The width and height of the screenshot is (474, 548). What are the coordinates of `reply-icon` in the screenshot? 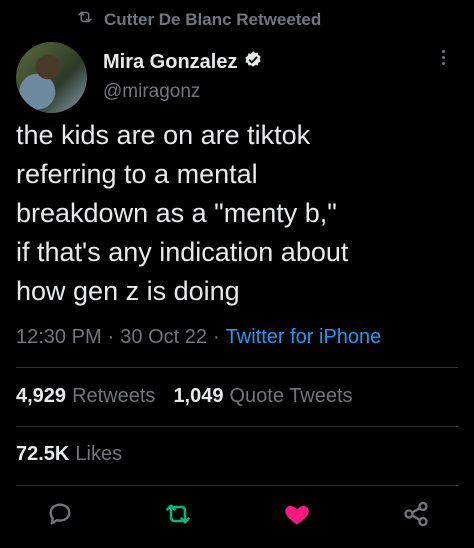 It's located at (60, 514).